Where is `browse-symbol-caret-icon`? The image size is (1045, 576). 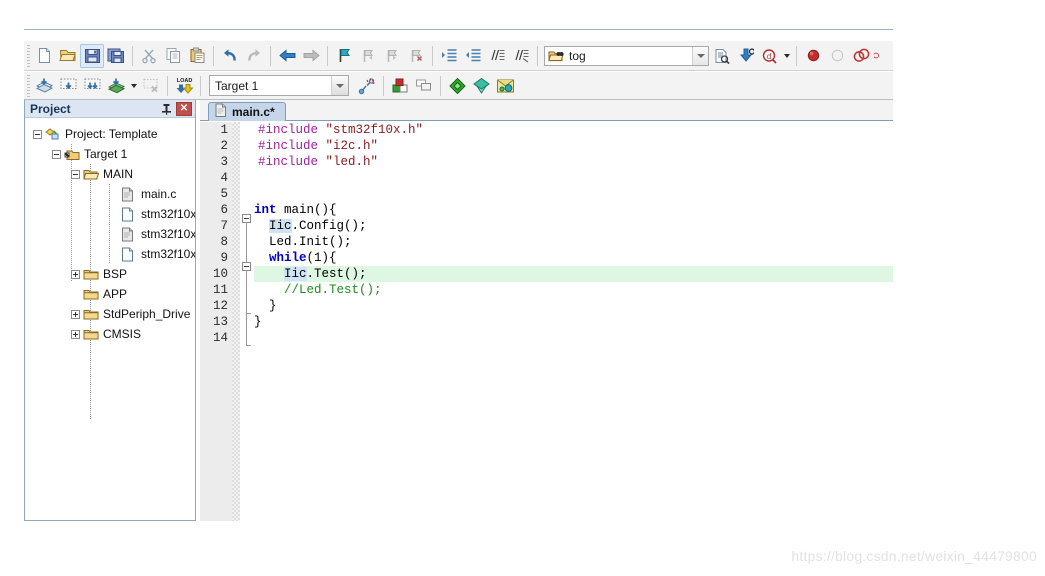 browse-symbol-caret-icon is located at coordinates (786, 56).